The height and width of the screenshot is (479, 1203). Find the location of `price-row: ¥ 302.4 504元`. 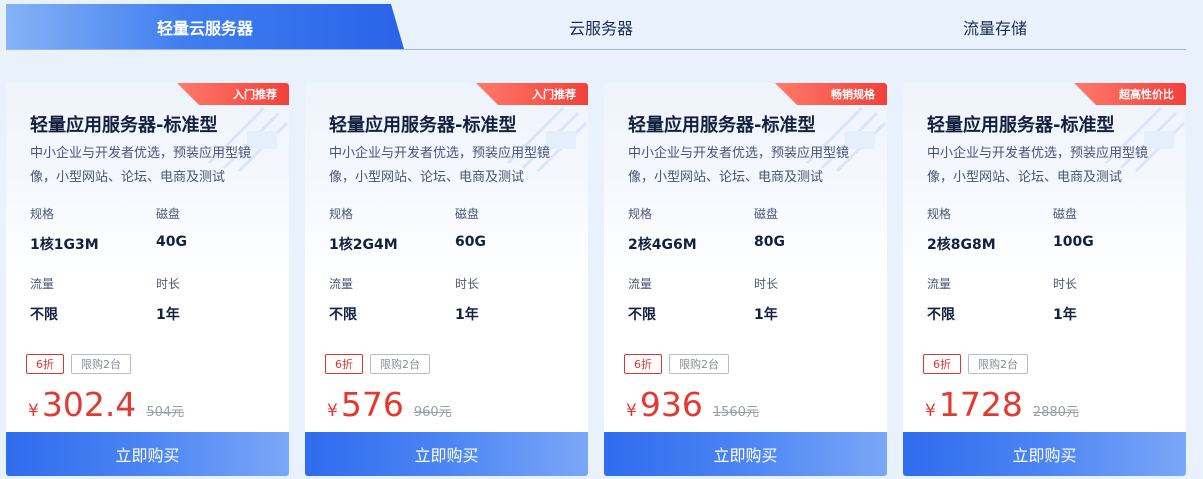

price-row: ¥ 302.4 504元 is located at coordinates (106, 405).